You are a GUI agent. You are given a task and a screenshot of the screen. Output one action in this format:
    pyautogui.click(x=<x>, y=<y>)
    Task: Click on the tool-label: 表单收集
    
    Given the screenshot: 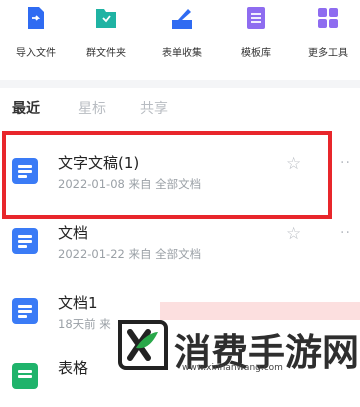 What is the action you would take?
    pyautogui.click(x=182, y=53)
    